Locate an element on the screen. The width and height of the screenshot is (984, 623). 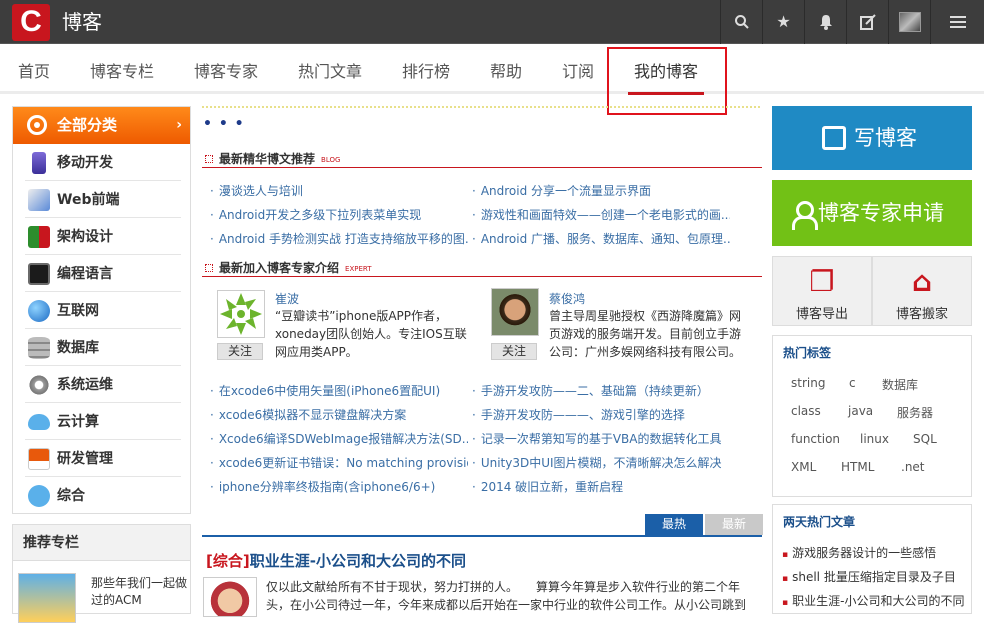
cloud-icon is located at coordinates (39, 422).